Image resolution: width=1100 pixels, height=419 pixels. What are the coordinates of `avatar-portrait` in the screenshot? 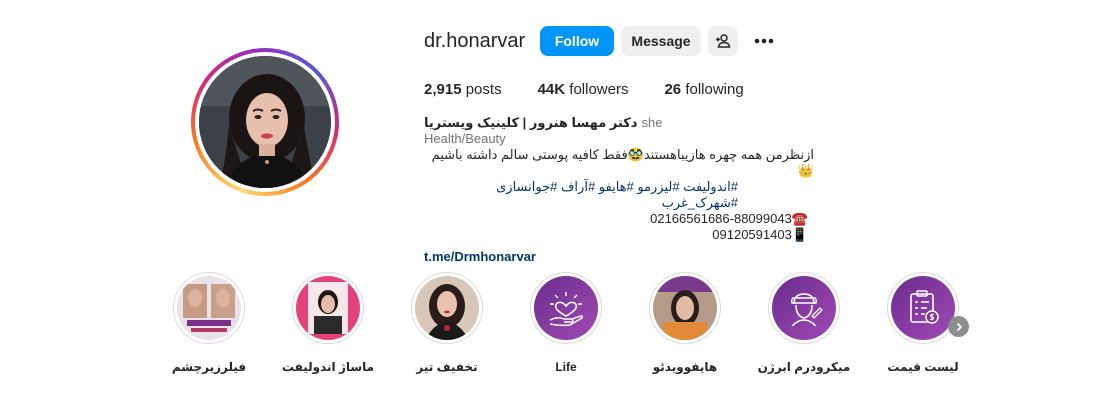 It's located at (265, 122).